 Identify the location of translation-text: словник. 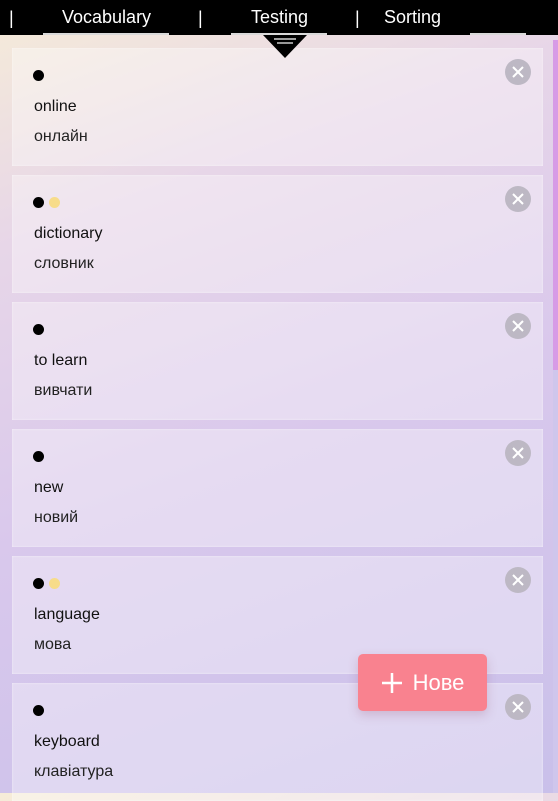
(64, 263).